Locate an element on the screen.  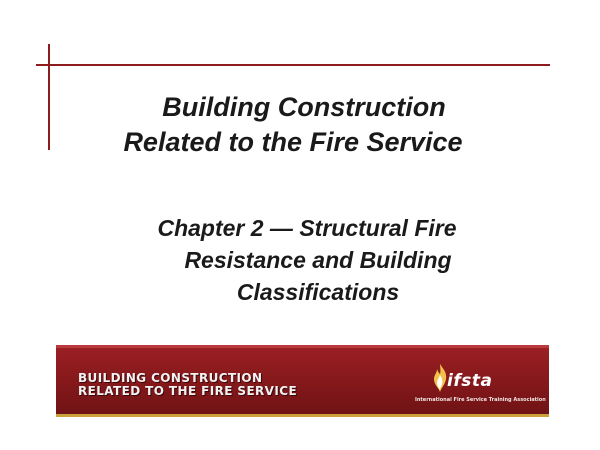
banner-title-line-2: RELATED TO THE FIRE SERVICE is located at coordinates (188, 391).